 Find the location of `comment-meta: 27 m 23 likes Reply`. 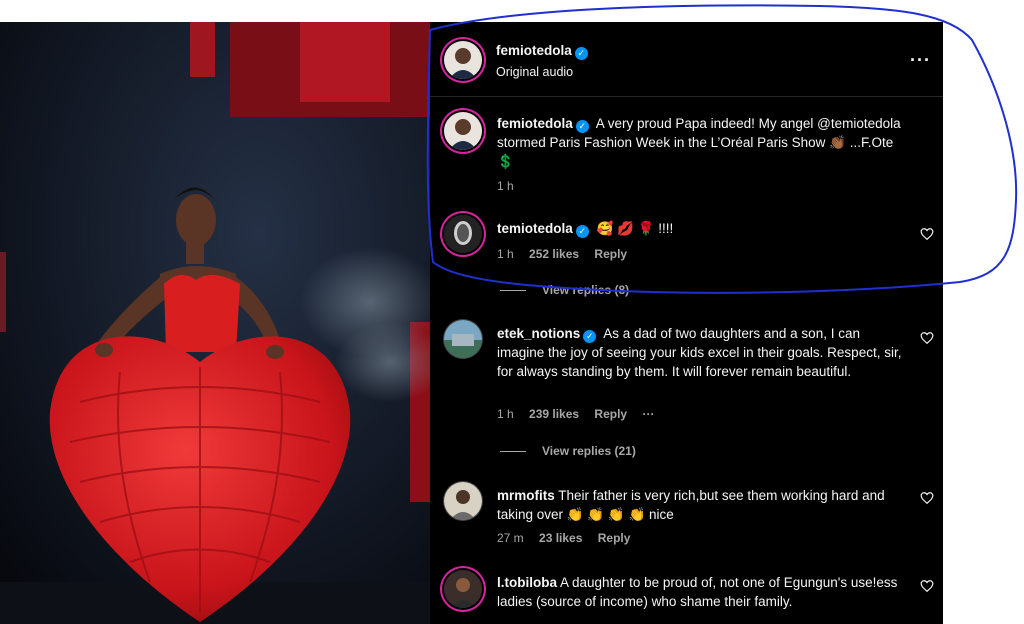

comment-meta: 27 m 23 likes Reply is located at coordinates (569, 538).